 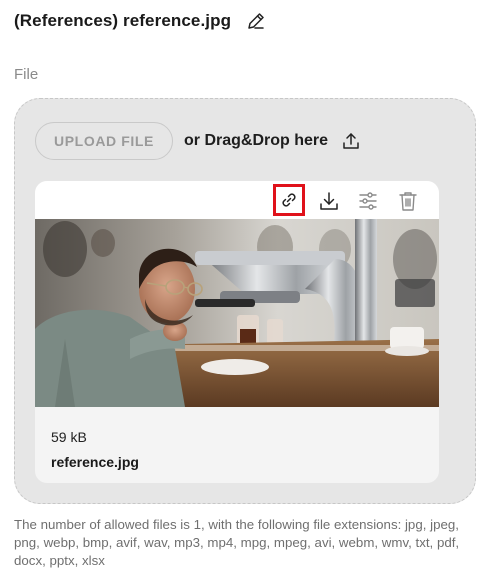 I want to click on upload-icon, so click(x=351, y=141).